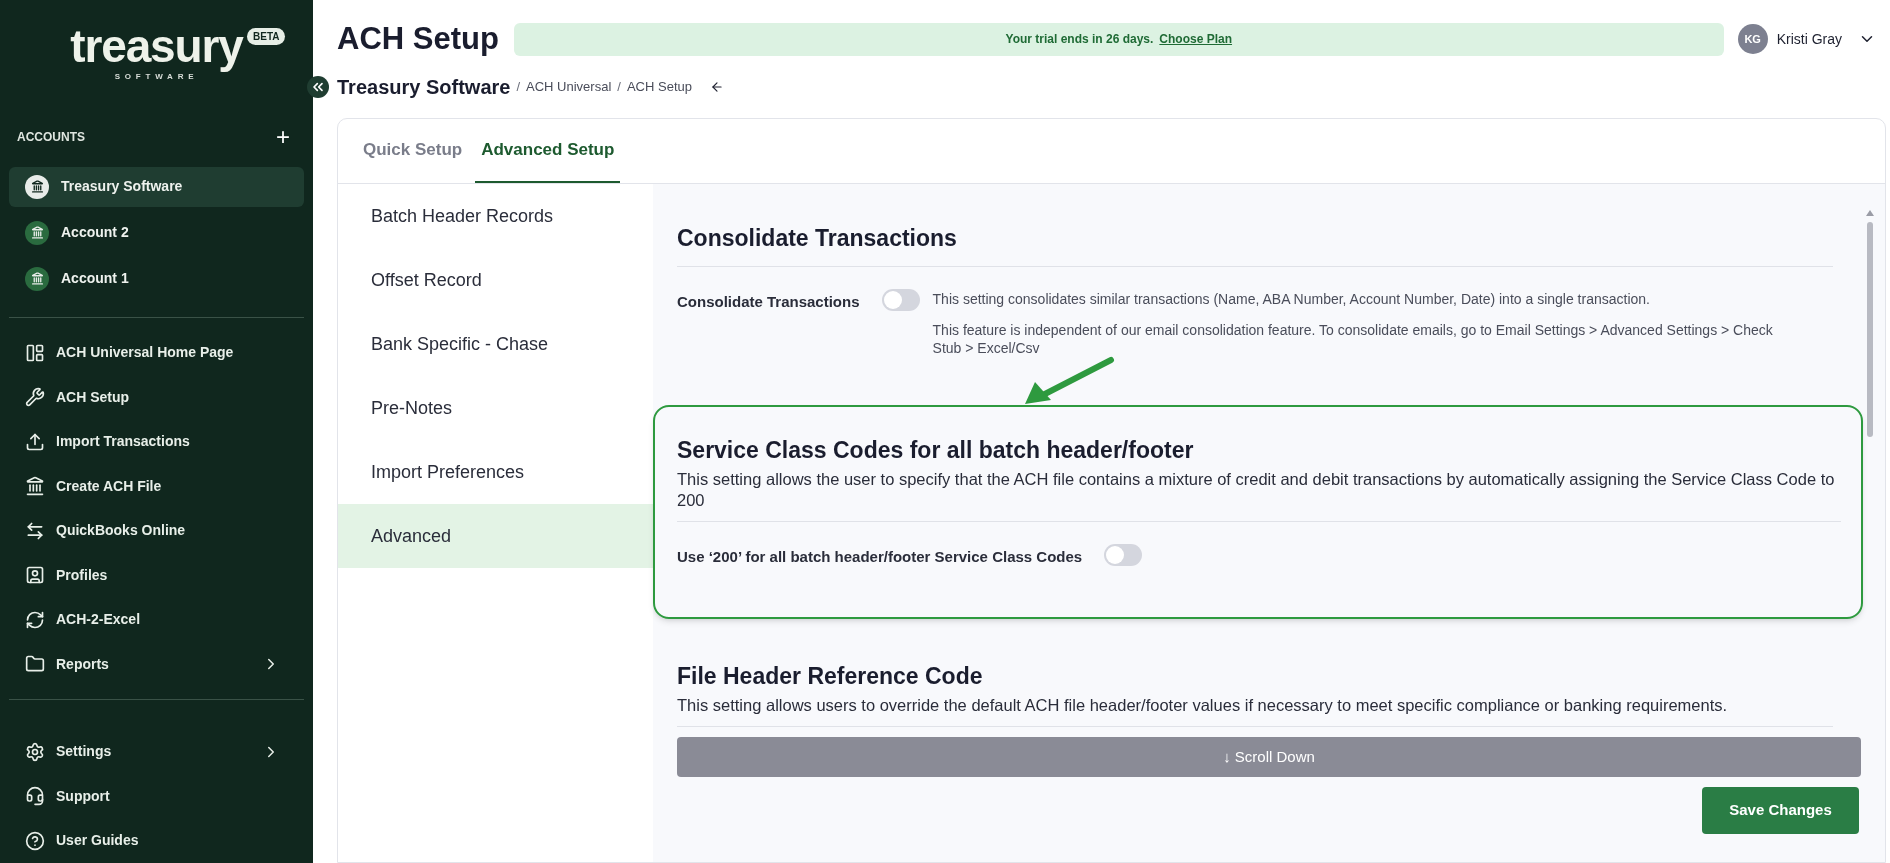 The image size is (1890, 863). Describe the element at coordinates (156, 796) in the screenshot. I see `nav-item: Support` at that location.